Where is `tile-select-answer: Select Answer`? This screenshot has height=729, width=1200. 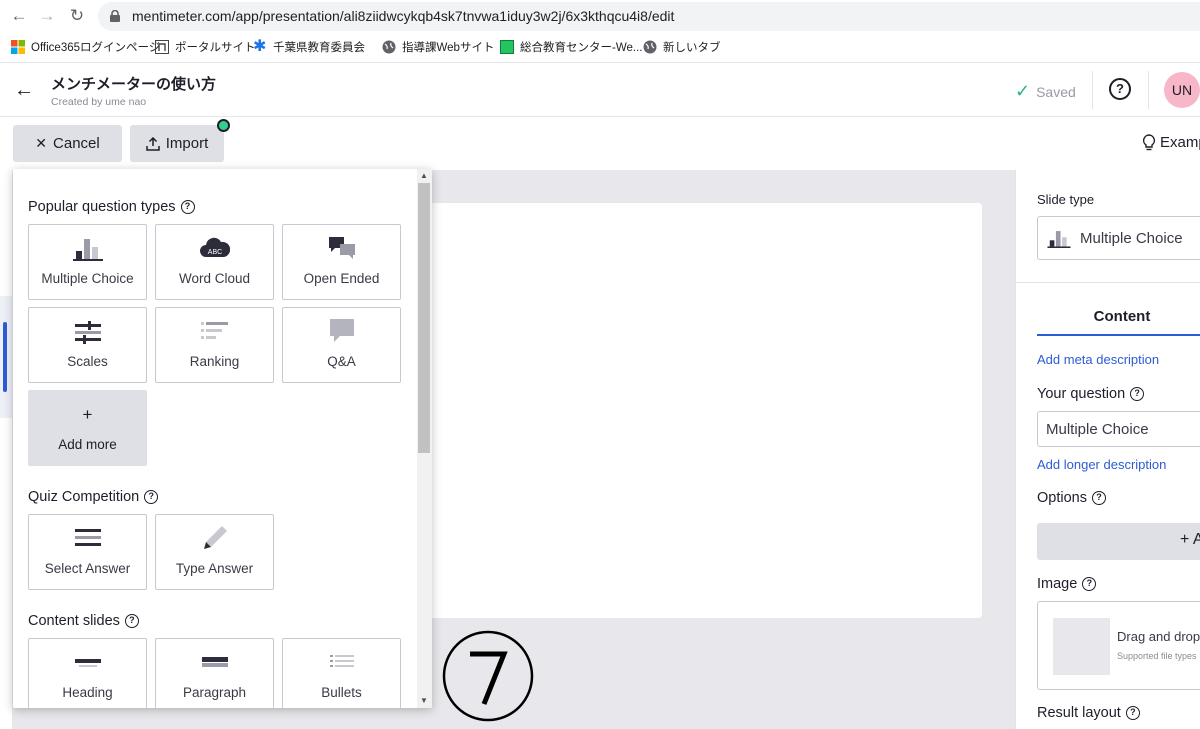
tile-select-answer: Select Answer is located at coordinates (87, 552).